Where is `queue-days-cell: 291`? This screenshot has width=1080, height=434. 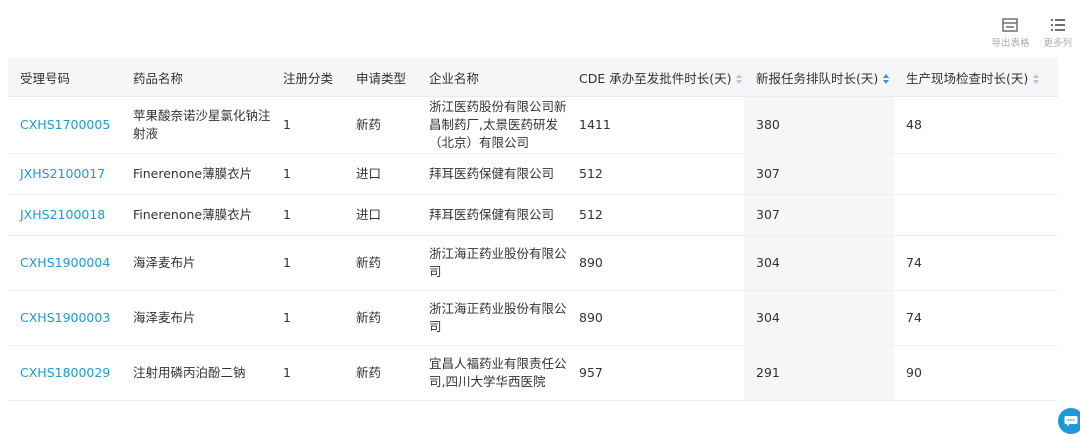
queue-days-cell: 291 is located at coordinates (819, 373).